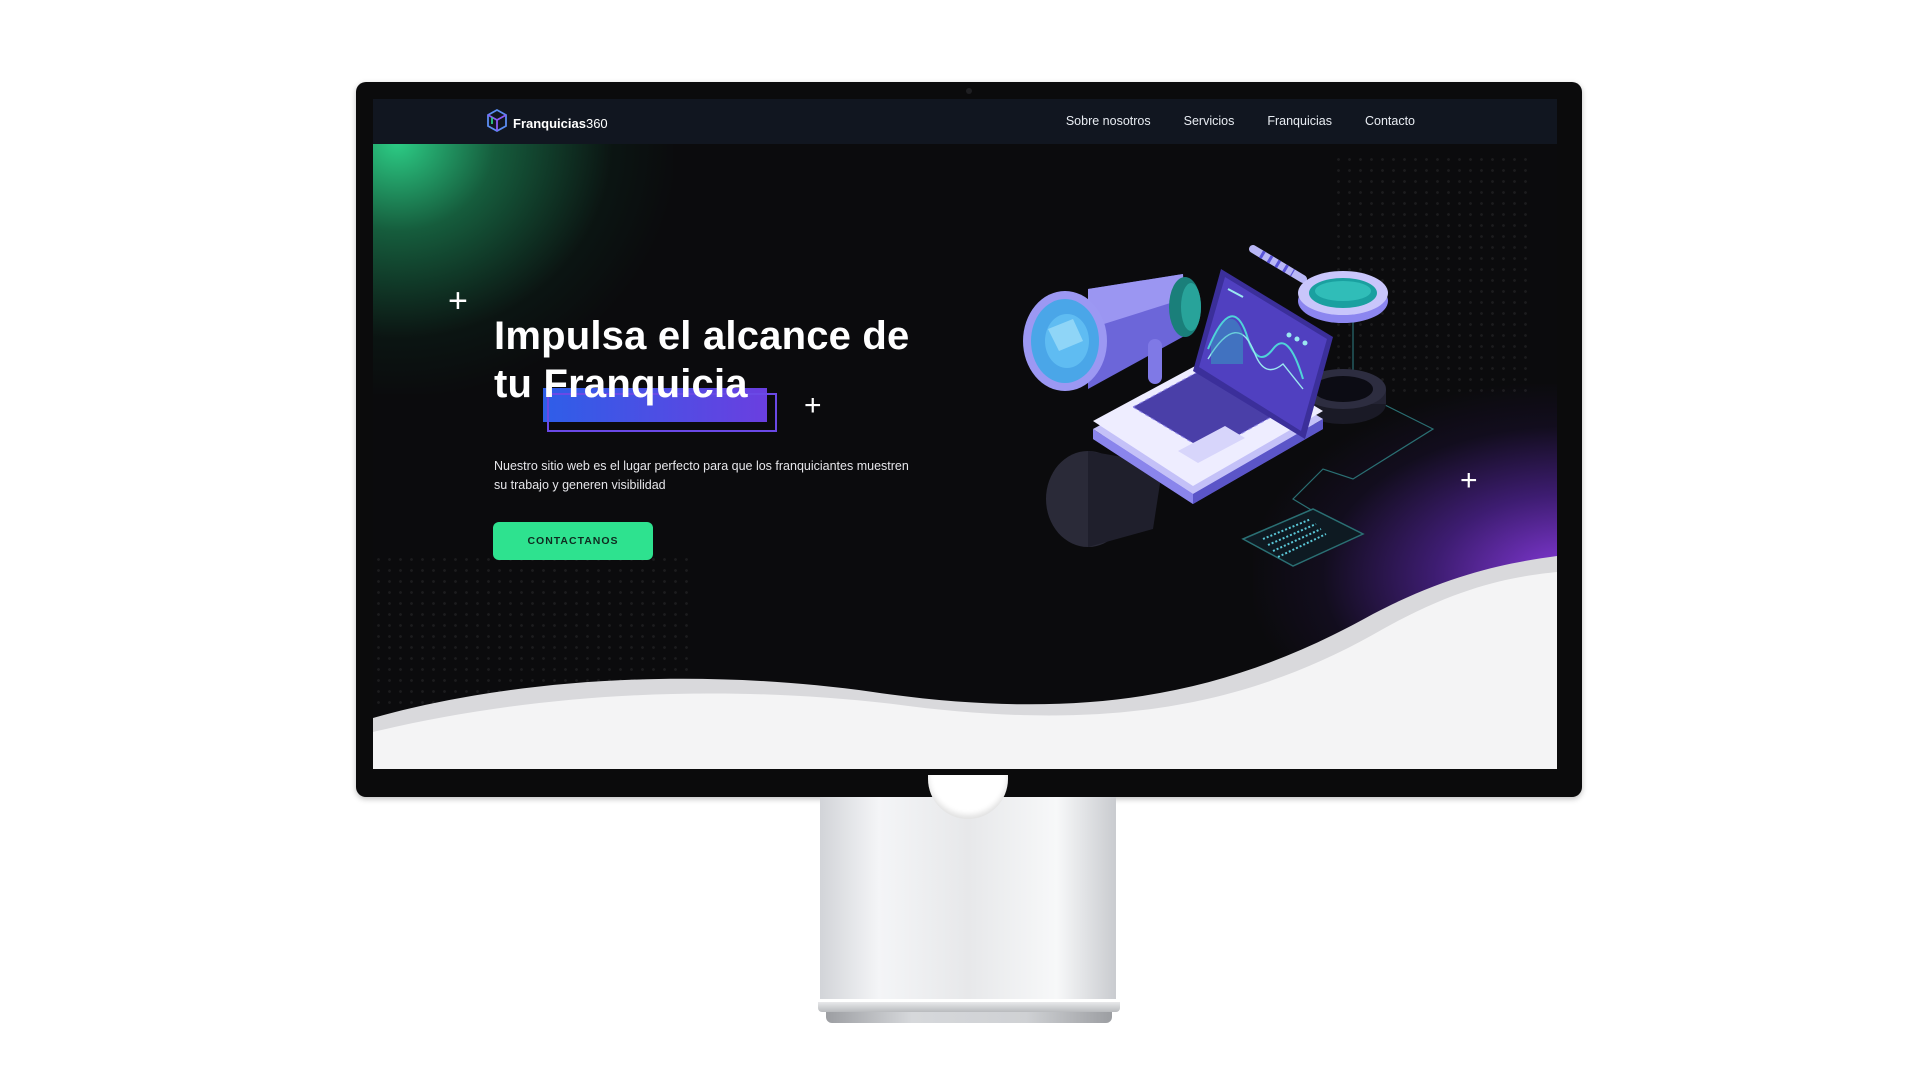 The height and width of the screenshot is (1080, 1920). What do you see at coordinates (1108, 121) in the screenshot?
I see `nav-link-sobre-nosotros: Sobre nosotros` at bounding box center [1108, 121].